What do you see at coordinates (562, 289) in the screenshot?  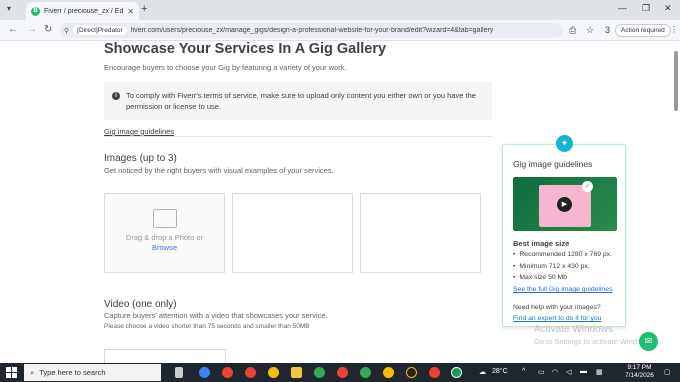 I see `full-guidelines-link: See the full Gig image guidelines` at bounding box center [562, 289].